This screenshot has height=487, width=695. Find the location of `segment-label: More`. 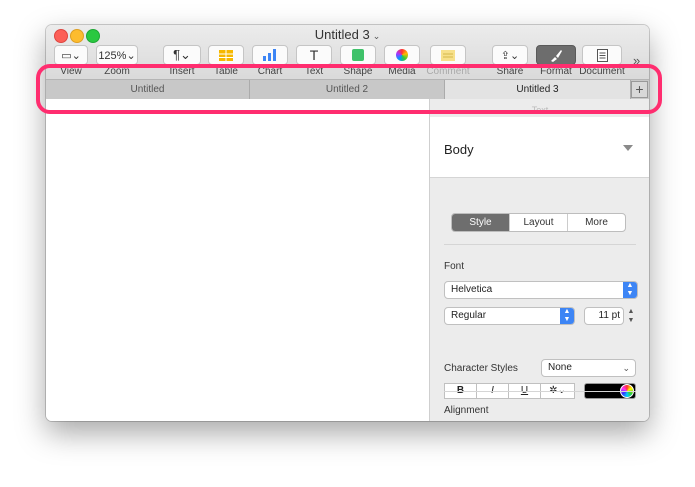

segment-label: More is located at coordinates (596, 222).